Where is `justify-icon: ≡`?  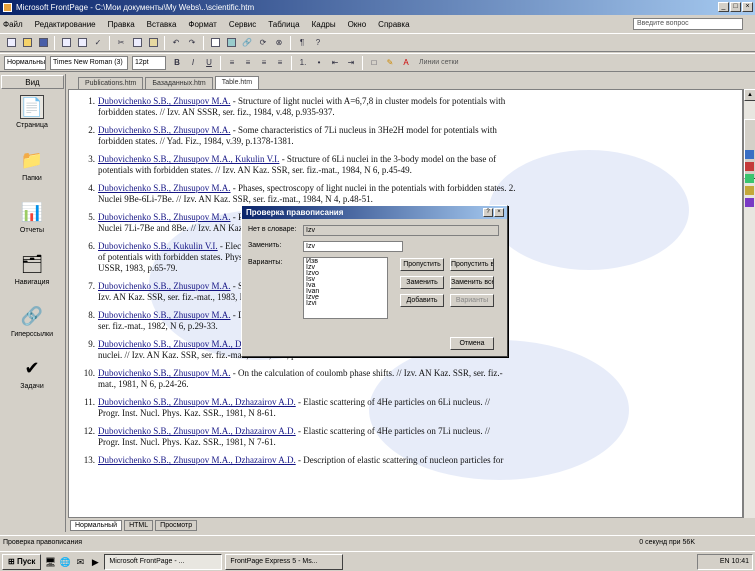
justify-icon: ≡ is located at coordinates (280, 62).